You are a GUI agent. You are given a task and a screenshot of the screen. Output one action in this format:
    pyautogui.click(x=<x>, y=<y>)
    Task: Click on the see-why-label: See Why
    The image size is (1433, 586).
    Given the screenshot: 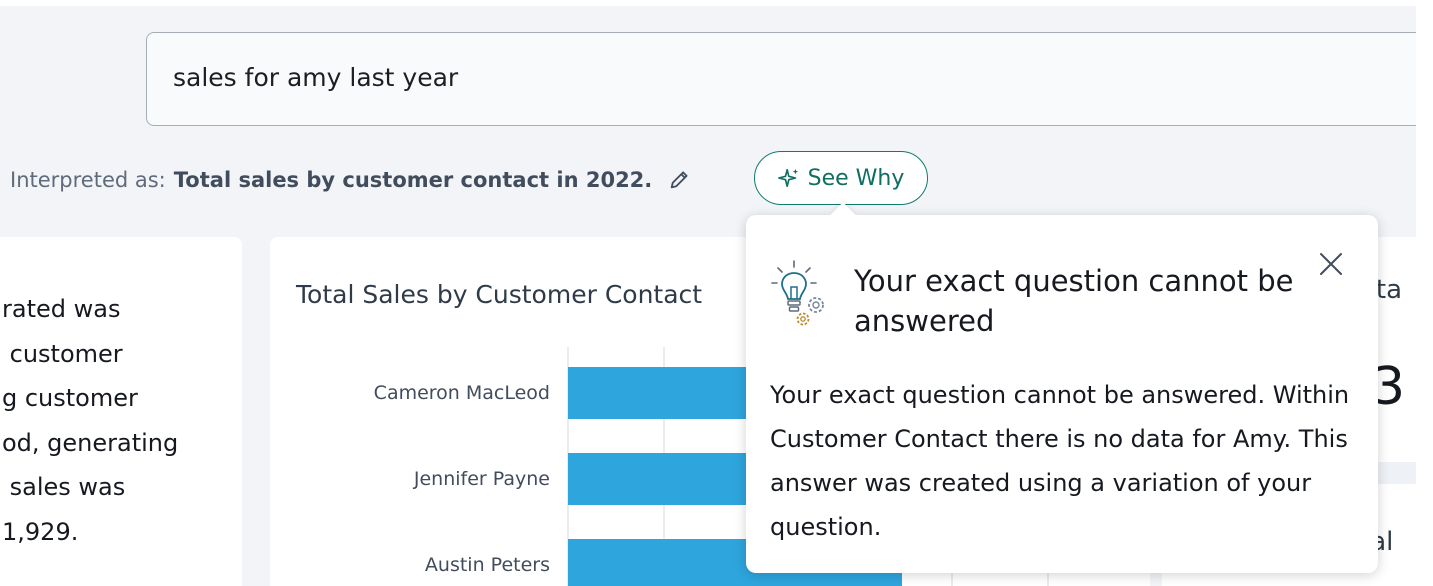 What is the action you would take?
    pyautogui.click(x=856, y=178)
    